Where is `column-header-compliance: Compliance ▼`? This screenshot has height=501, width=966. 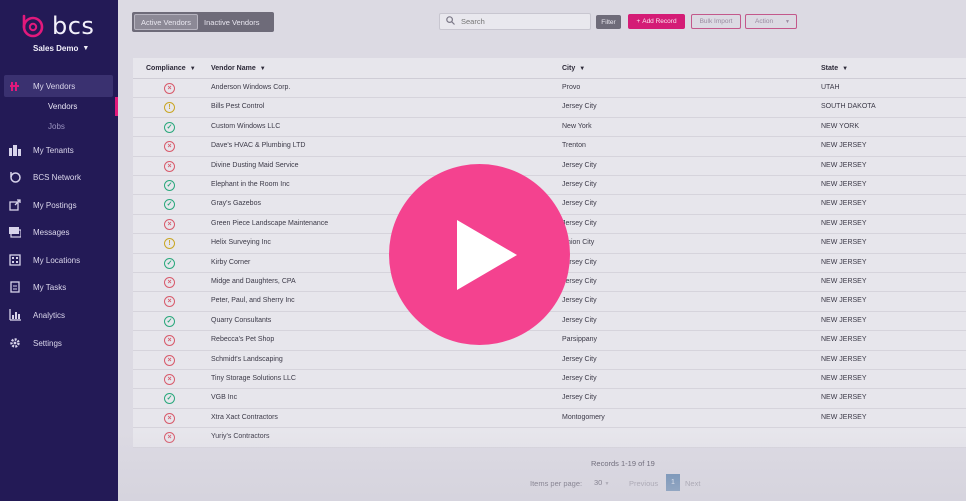
column-header-compliance: Compliance ▼ is located at coordinates (171, 68).